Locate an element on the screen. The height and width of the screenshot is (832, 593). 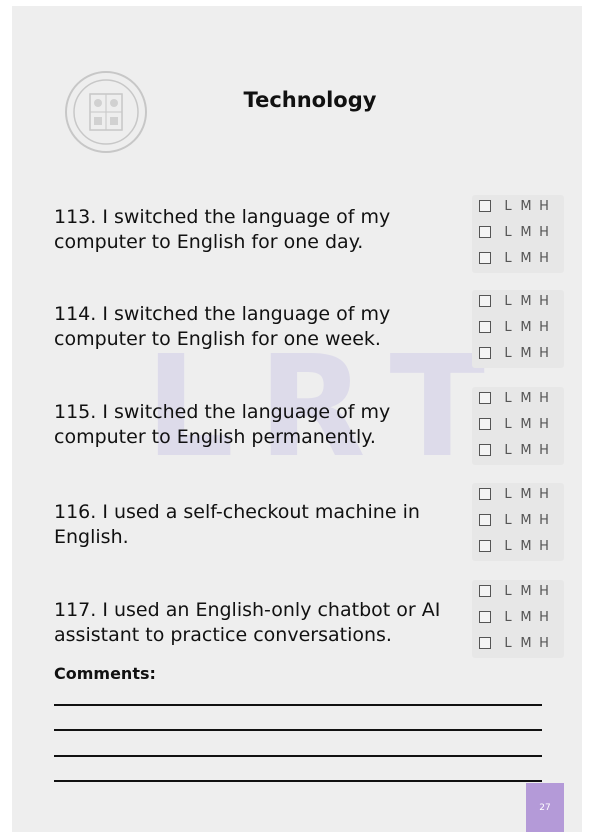
comments-label: Comments: is located at coordinates (105, 673).